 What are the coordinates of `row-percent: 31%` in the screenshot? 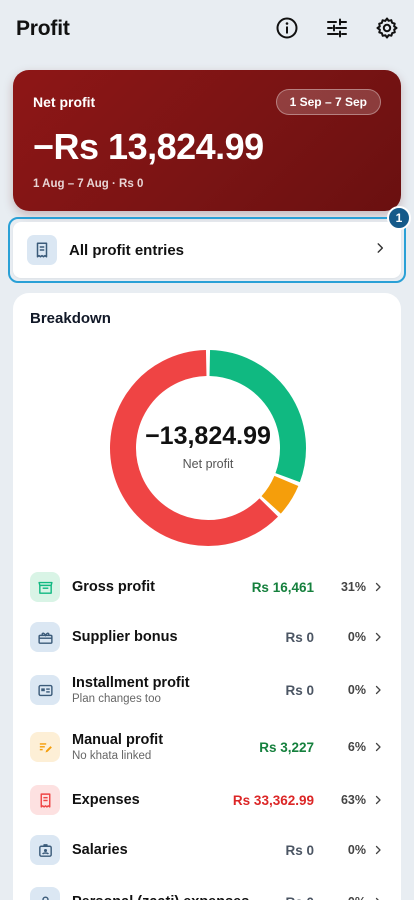 It's located at (353, 587).